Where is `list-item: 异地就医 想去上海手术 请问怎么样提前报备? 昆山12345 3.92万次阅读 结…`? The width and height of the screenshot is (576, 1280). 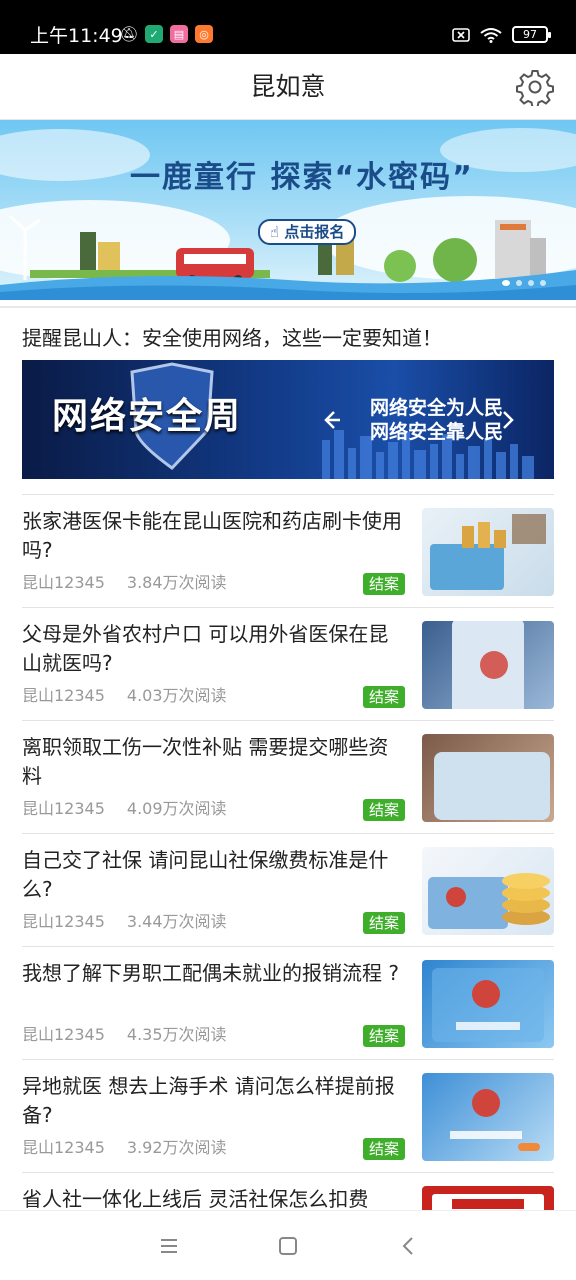
list-item: 异地就医 想去上海手术 请问怎么样提前报备? 昆山12345 3.92万次阅读 结… is located at coordinates (288, 1115).